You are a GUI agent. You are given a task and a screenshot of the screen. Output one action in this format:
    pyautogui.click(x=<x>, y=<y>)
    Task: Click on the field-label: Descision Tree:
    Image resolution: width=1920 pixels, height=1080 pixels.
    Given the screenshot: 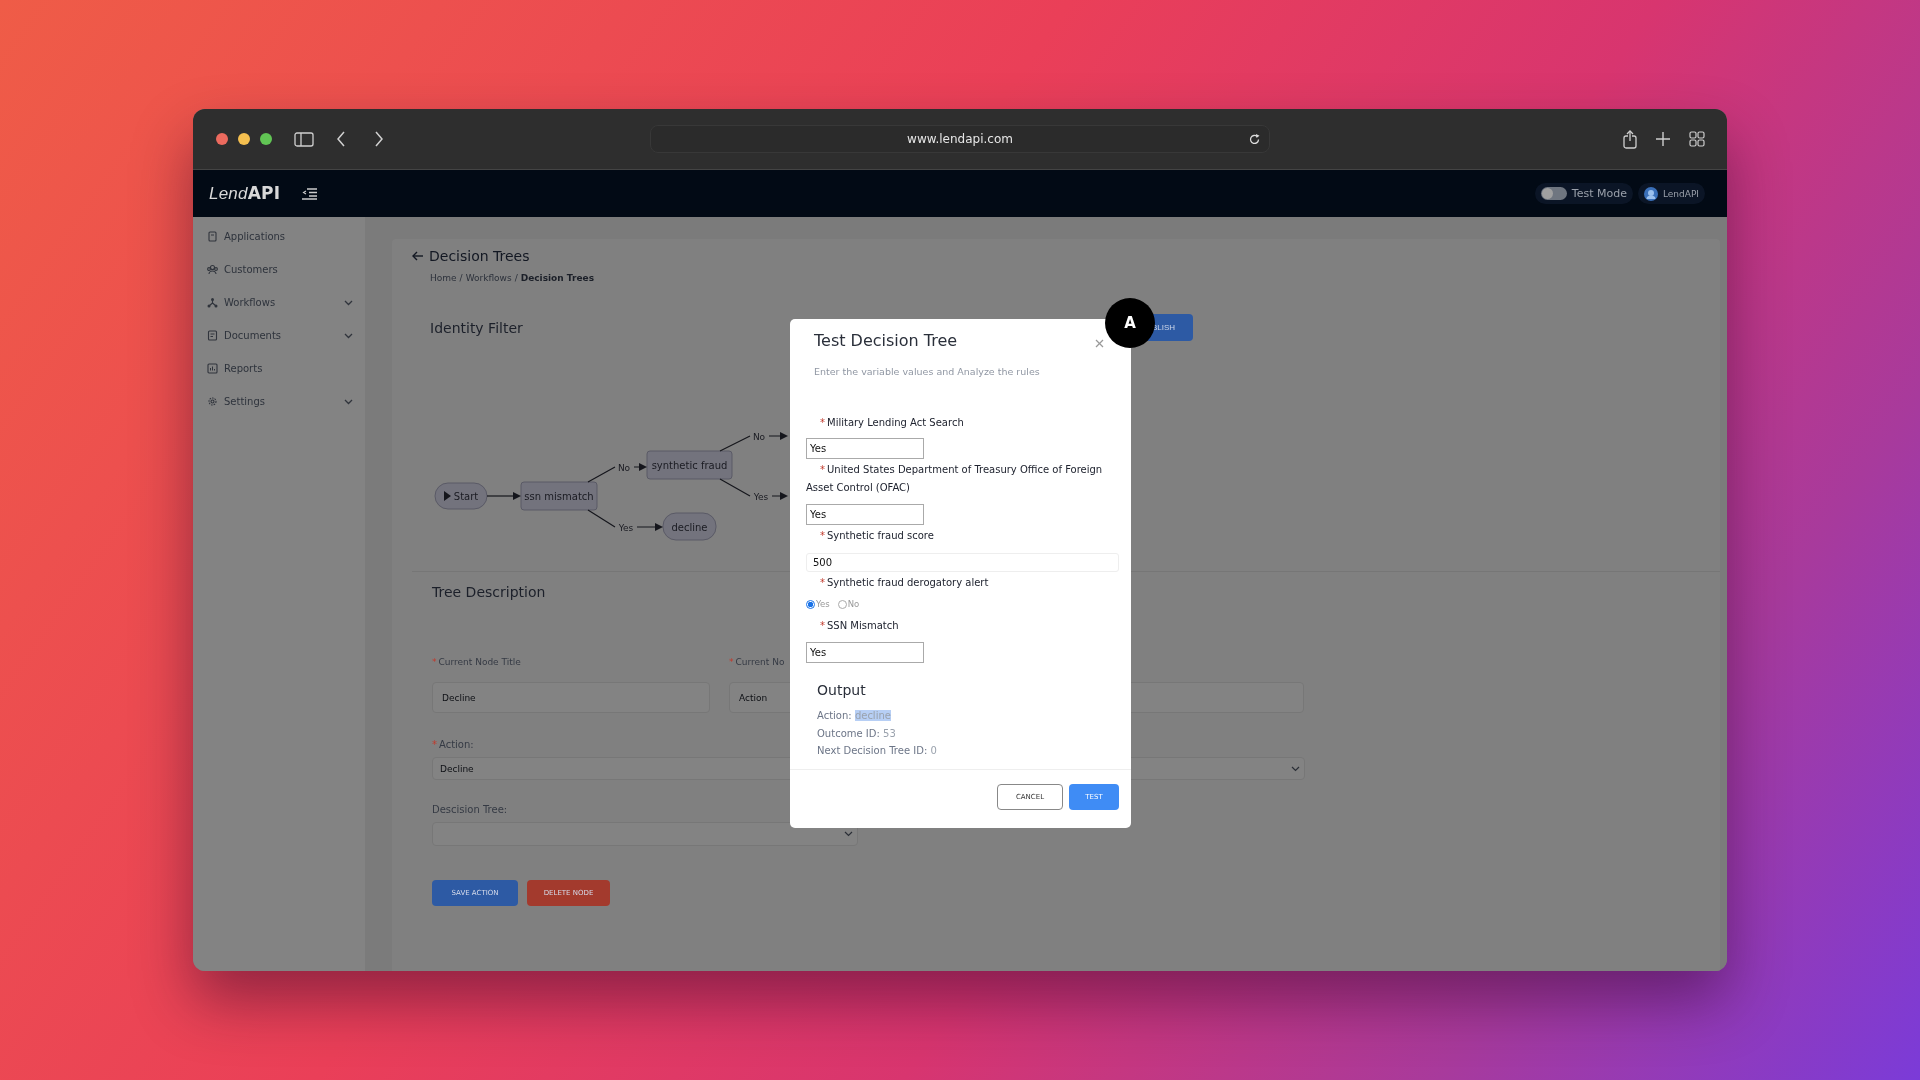 What is the action you would take?
    pyautogui.click(x=470, y=810)
    